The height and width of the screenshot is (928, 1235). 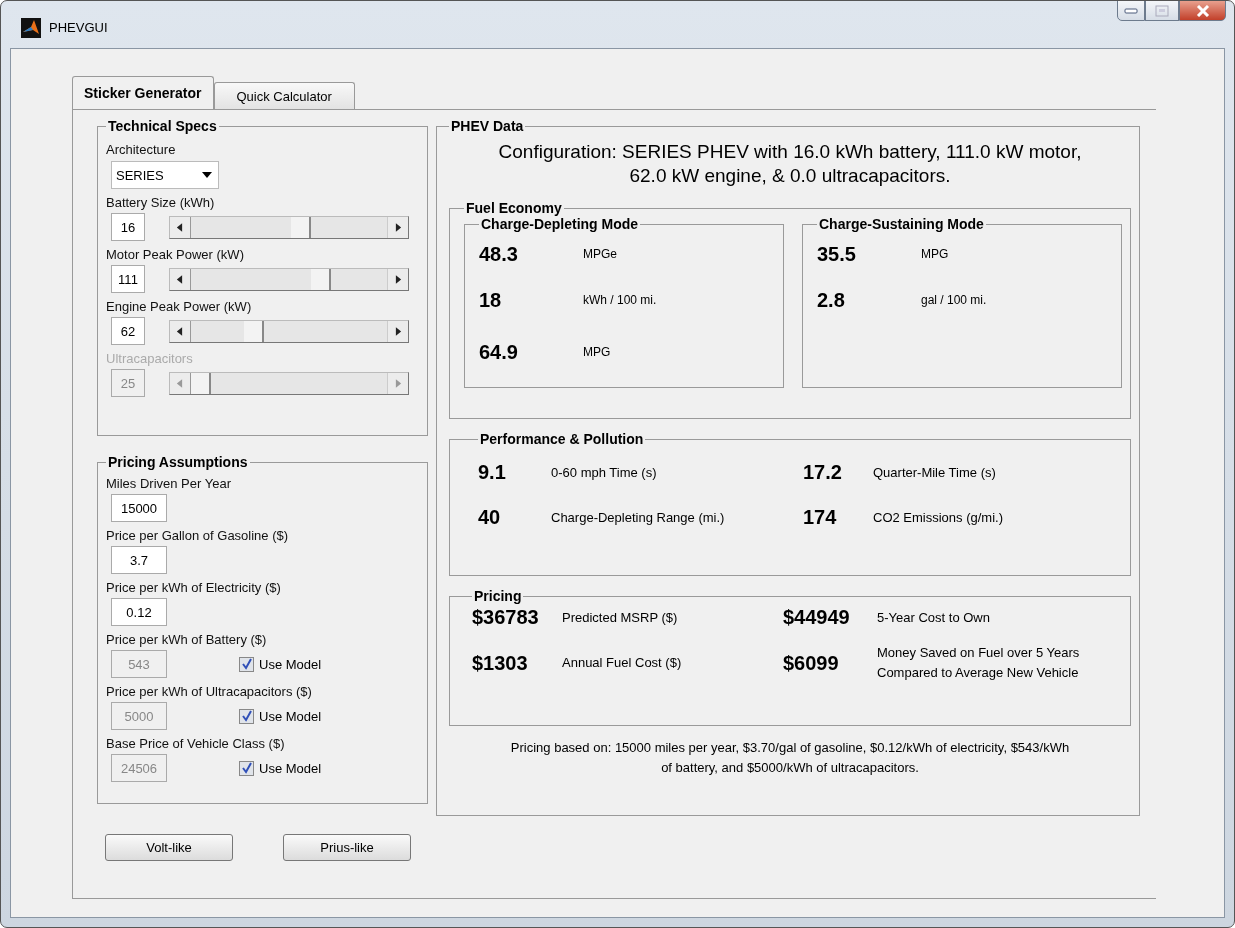 What do you see at coordinates (620, 617) in the screenshot?
I see `metric-label: Predicted MSRP ($)` at bounding box center [620, 617].